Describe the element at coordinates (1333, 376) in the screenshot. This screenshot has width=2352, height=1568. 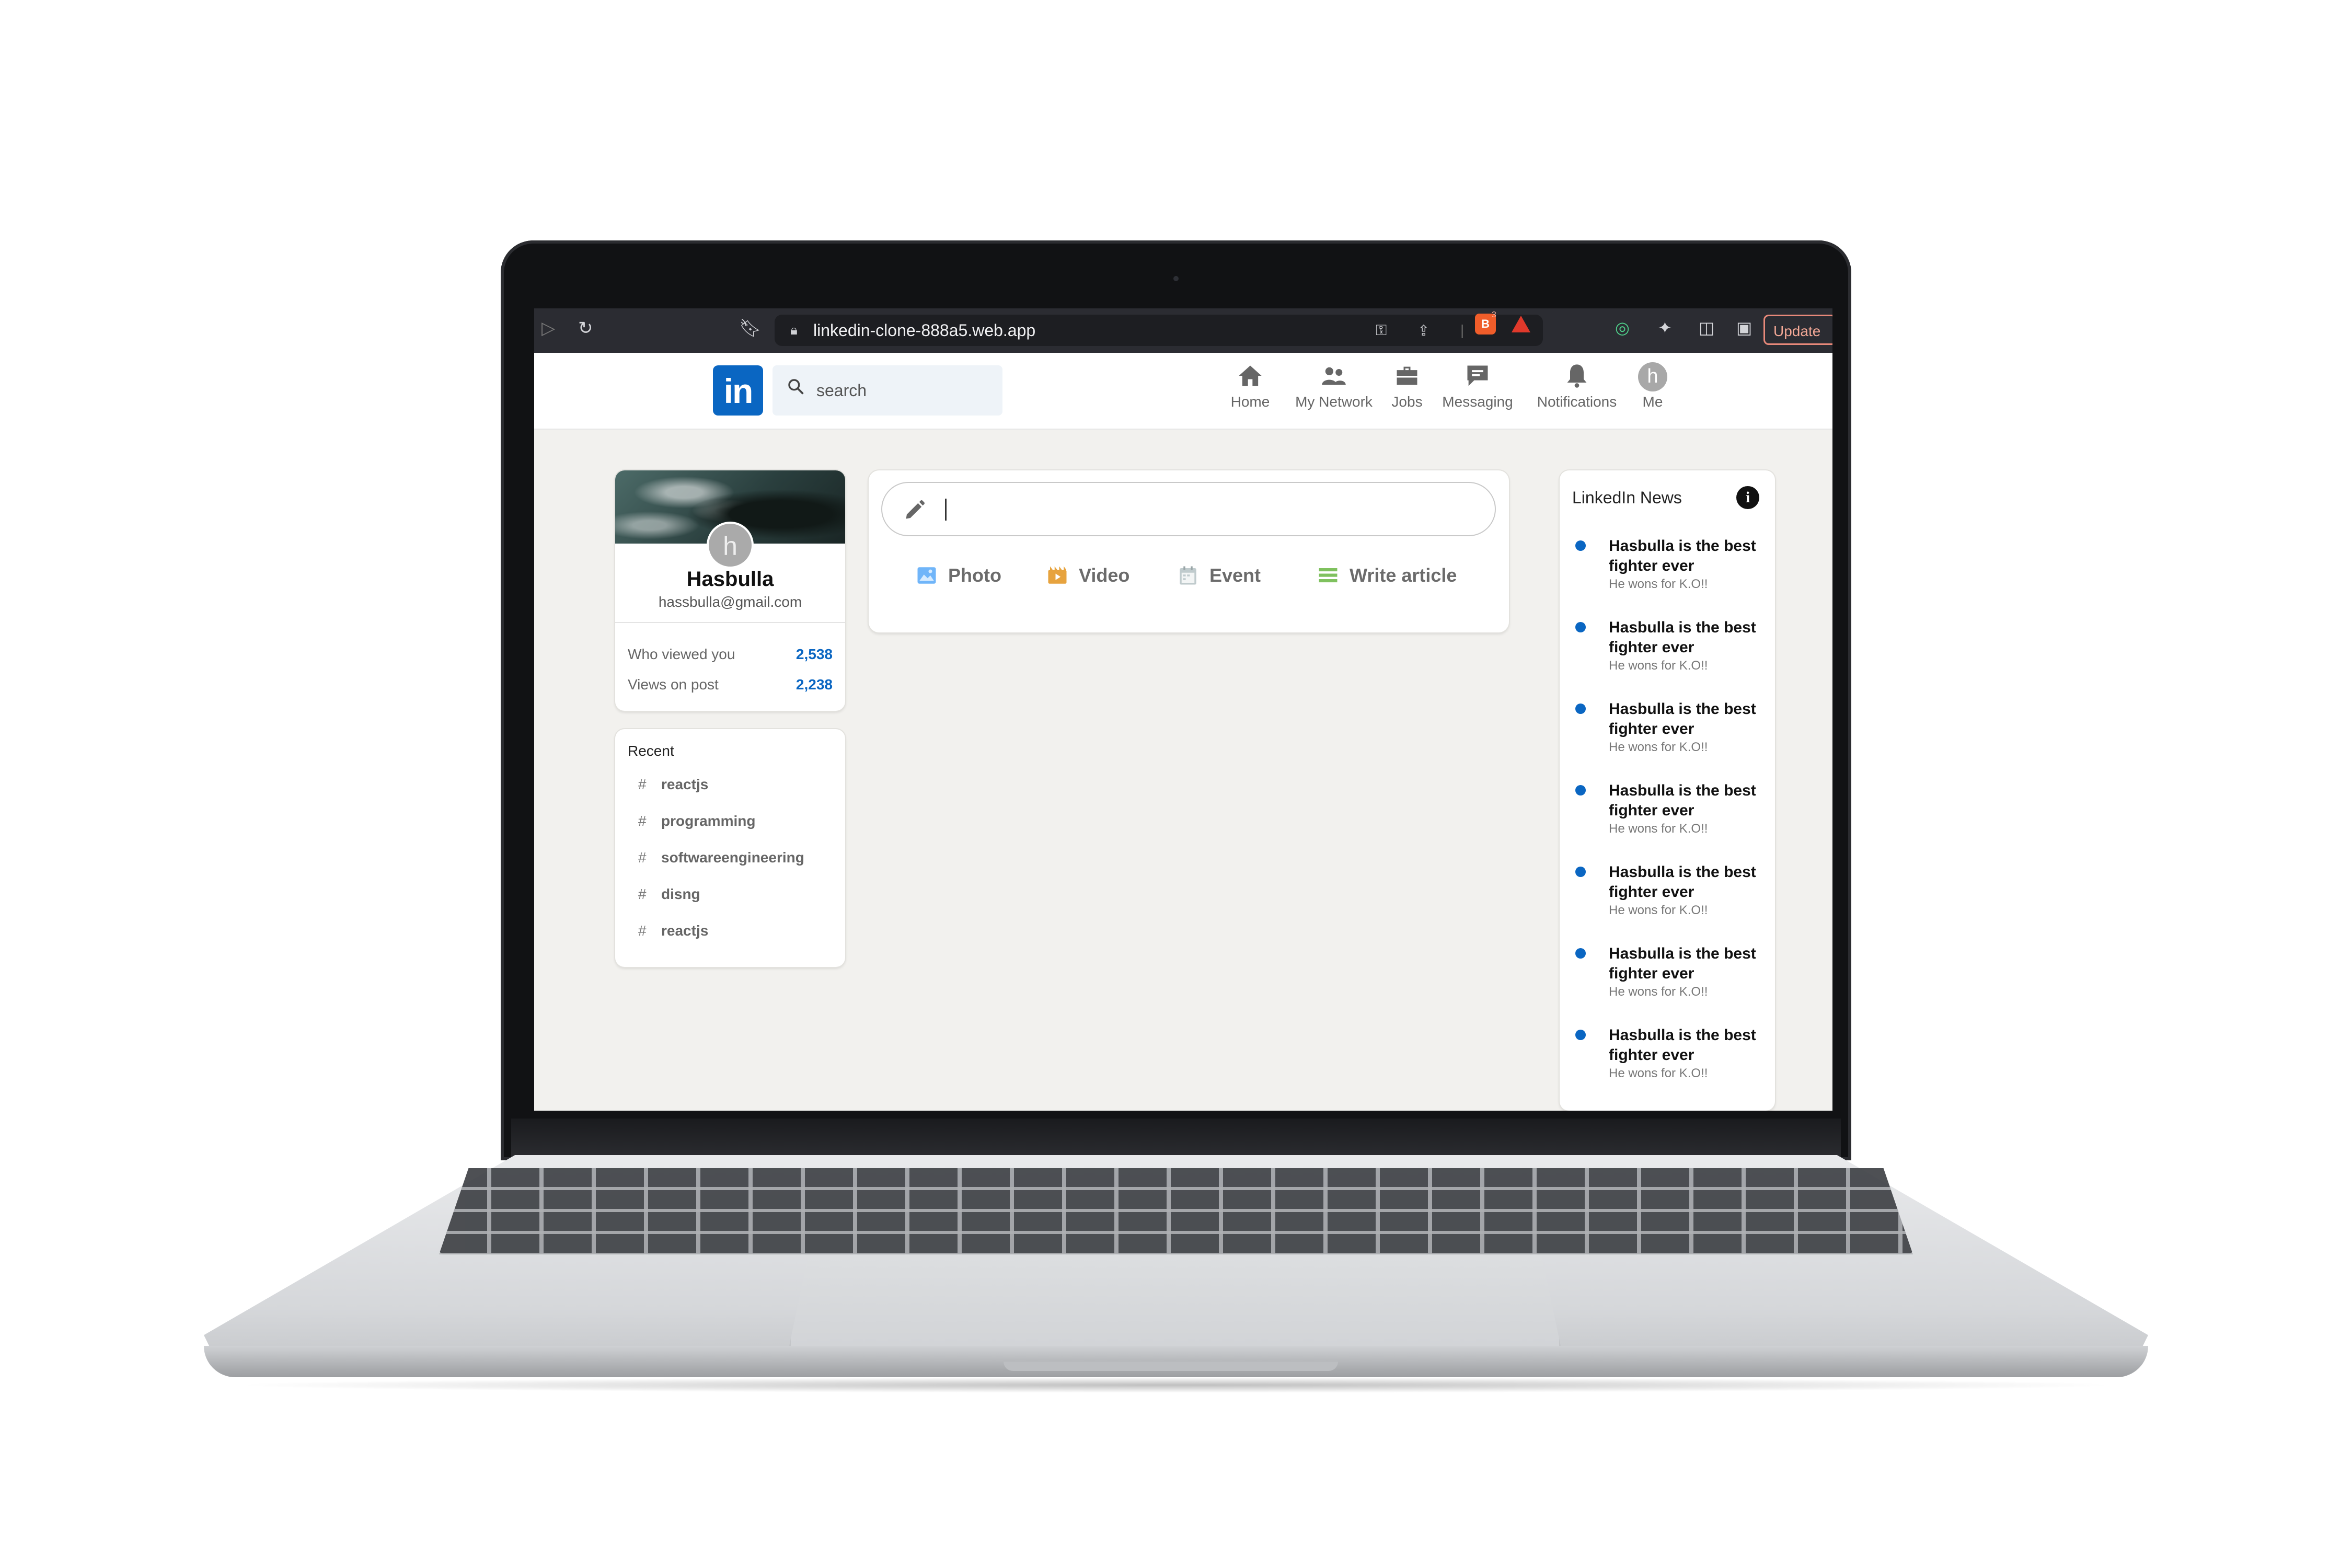
I see `network-icon` at that location.